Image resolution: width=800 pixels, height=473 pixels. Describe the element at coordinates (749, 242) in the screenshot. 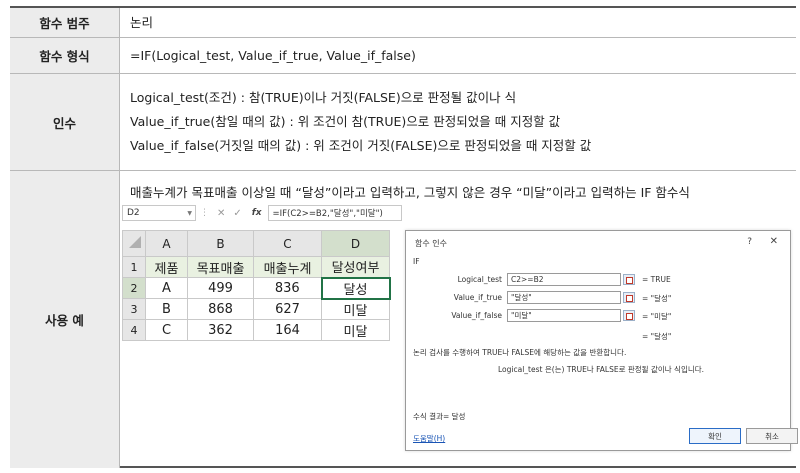

I see `help-icon: ?` at that location.